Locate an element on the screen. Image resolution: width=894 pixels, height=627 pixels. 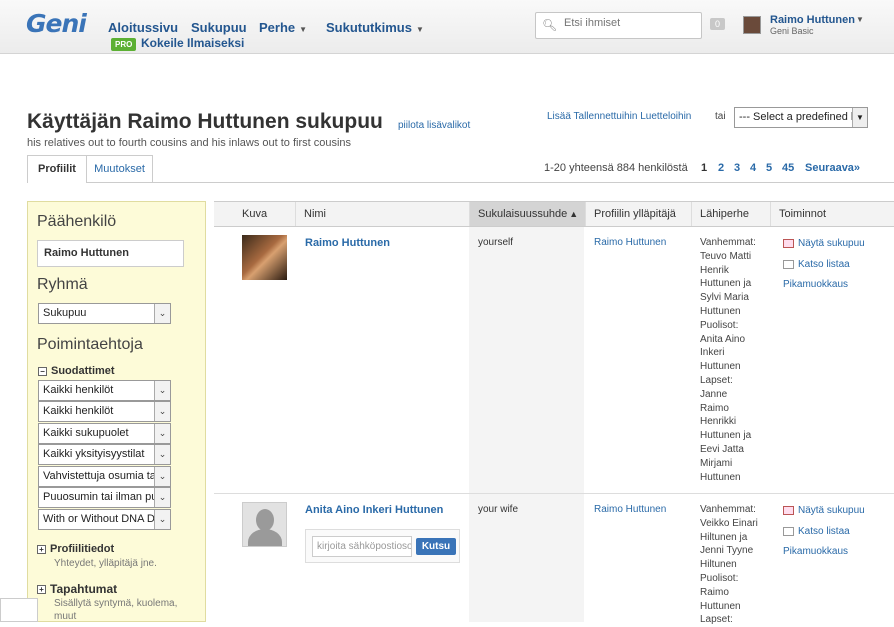
focus-heading: Päähenkilö is located at coordinates (77, 221).